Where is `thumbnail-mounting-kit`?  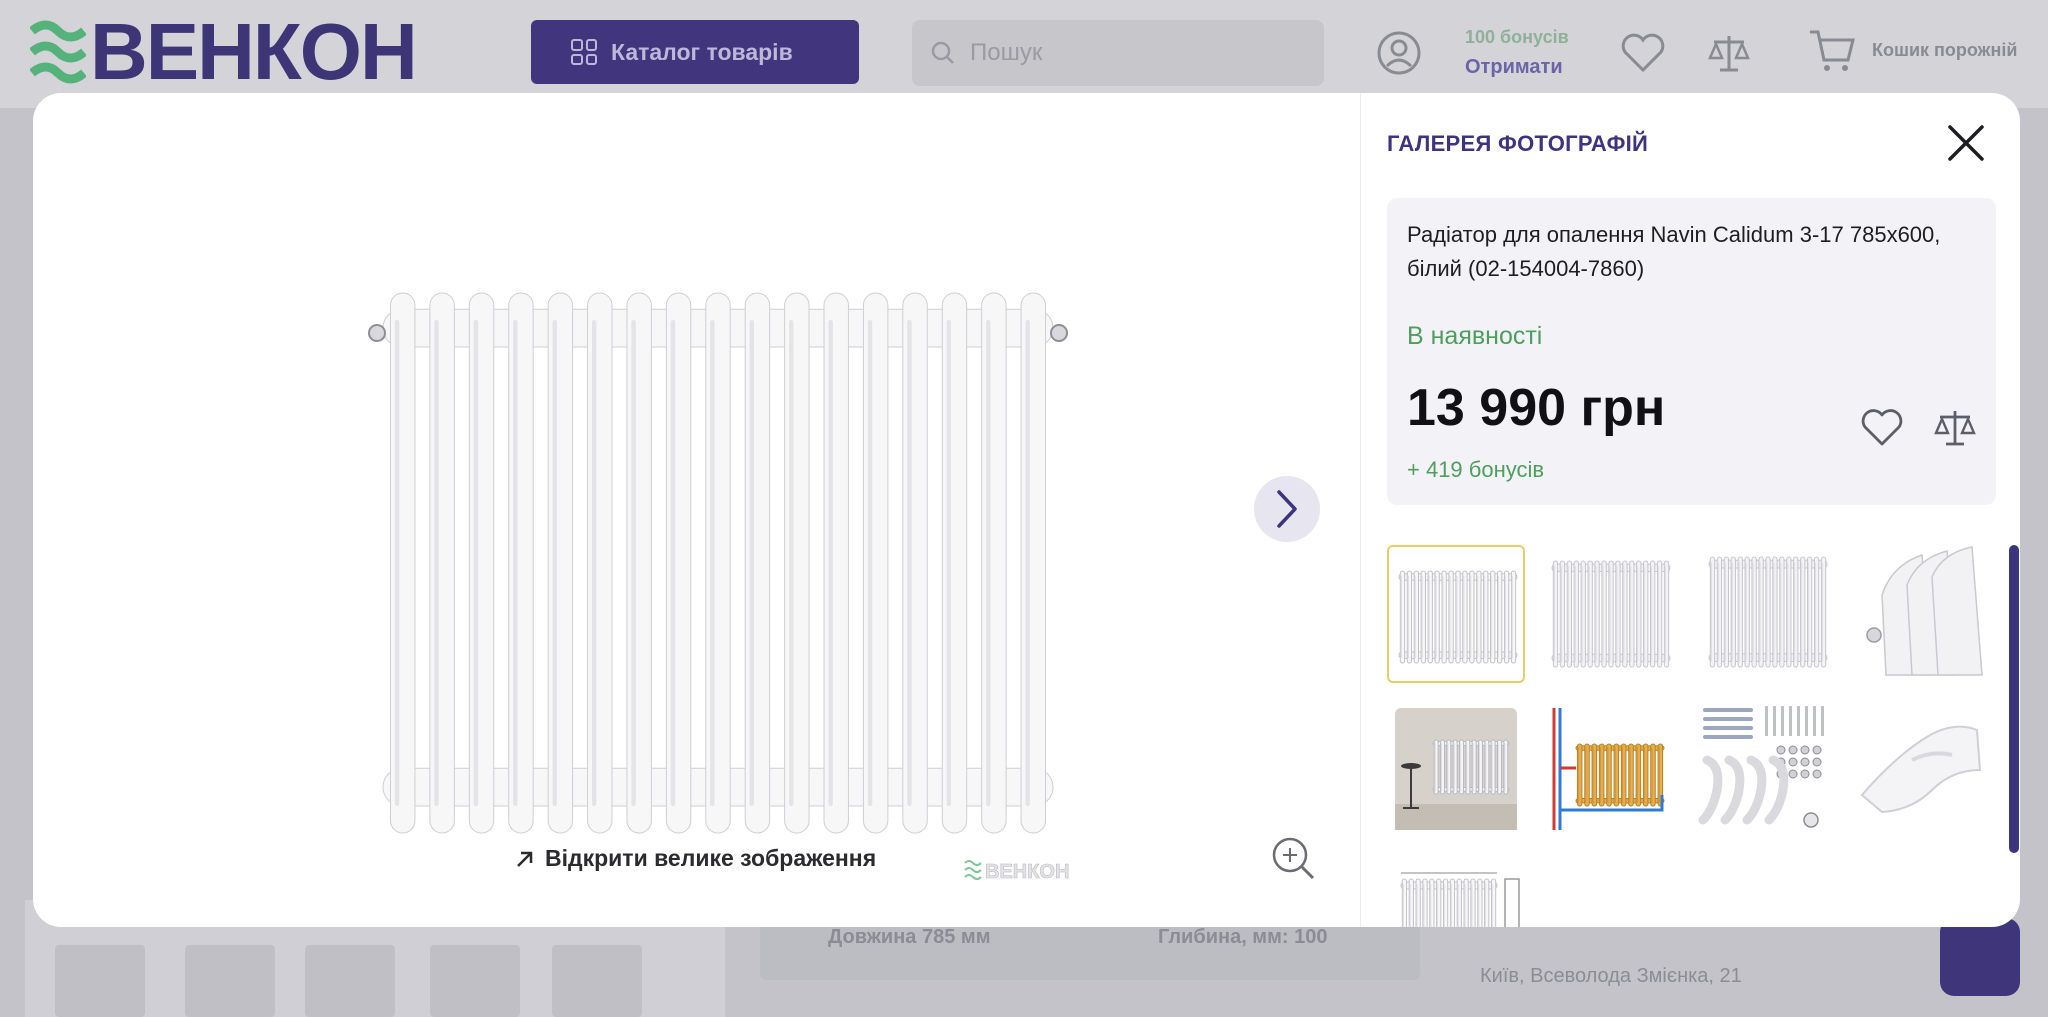
thumbnail-mounting-kit is located at coordinates (1766, 769).